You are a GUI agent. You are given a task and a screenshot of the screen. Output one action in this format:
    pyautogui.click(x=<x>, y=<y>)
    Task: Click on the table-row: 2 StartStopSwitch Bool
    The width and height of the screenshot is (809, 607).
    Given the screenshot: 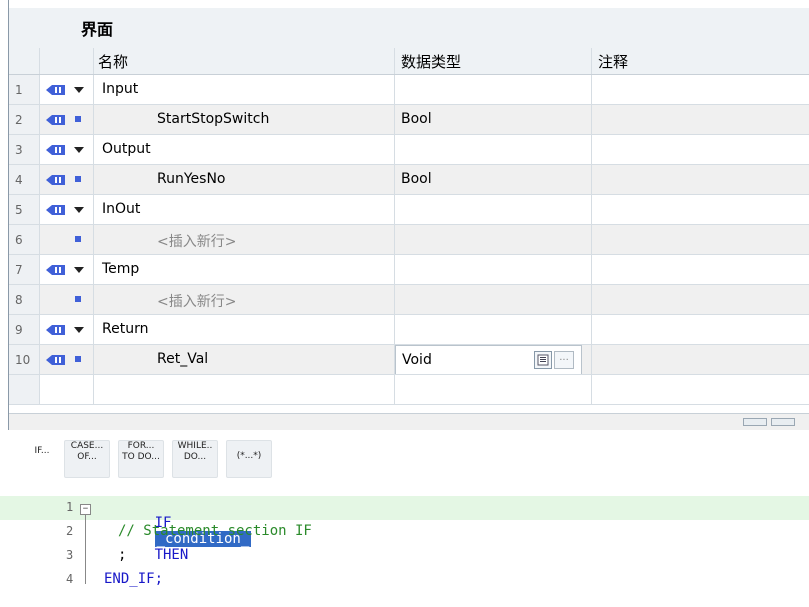 What is the action you would take?
    pyautogui.click(x=409, y=119)
    